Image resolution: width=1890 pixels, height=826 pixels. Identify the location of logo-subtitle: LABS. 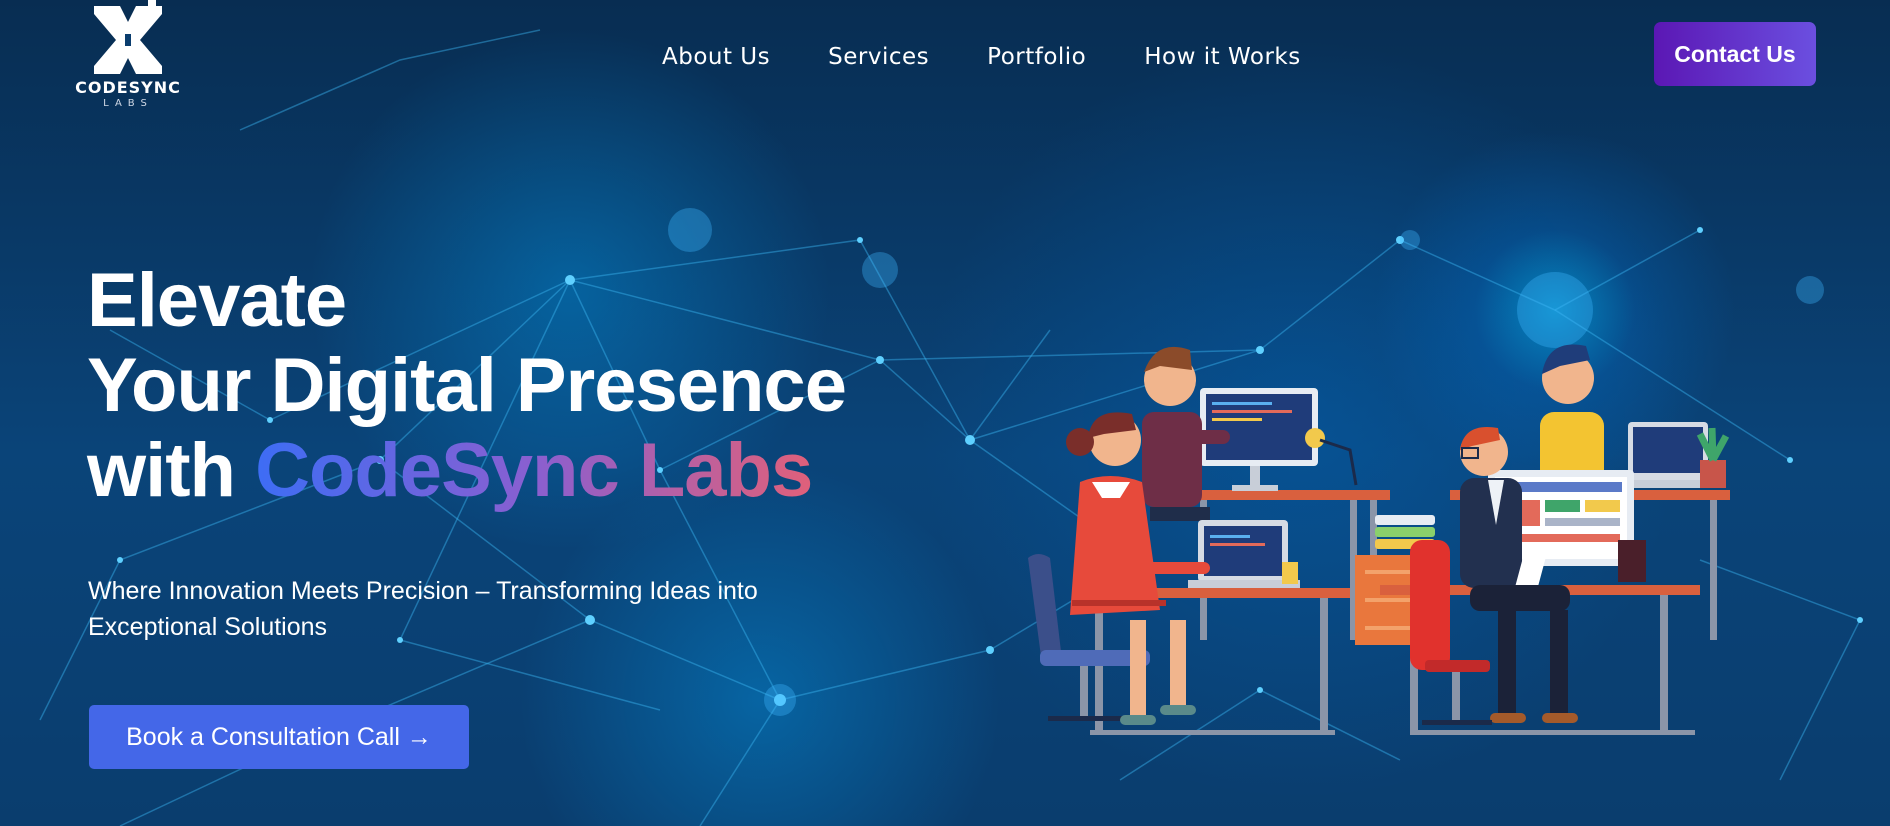
(128, 103).